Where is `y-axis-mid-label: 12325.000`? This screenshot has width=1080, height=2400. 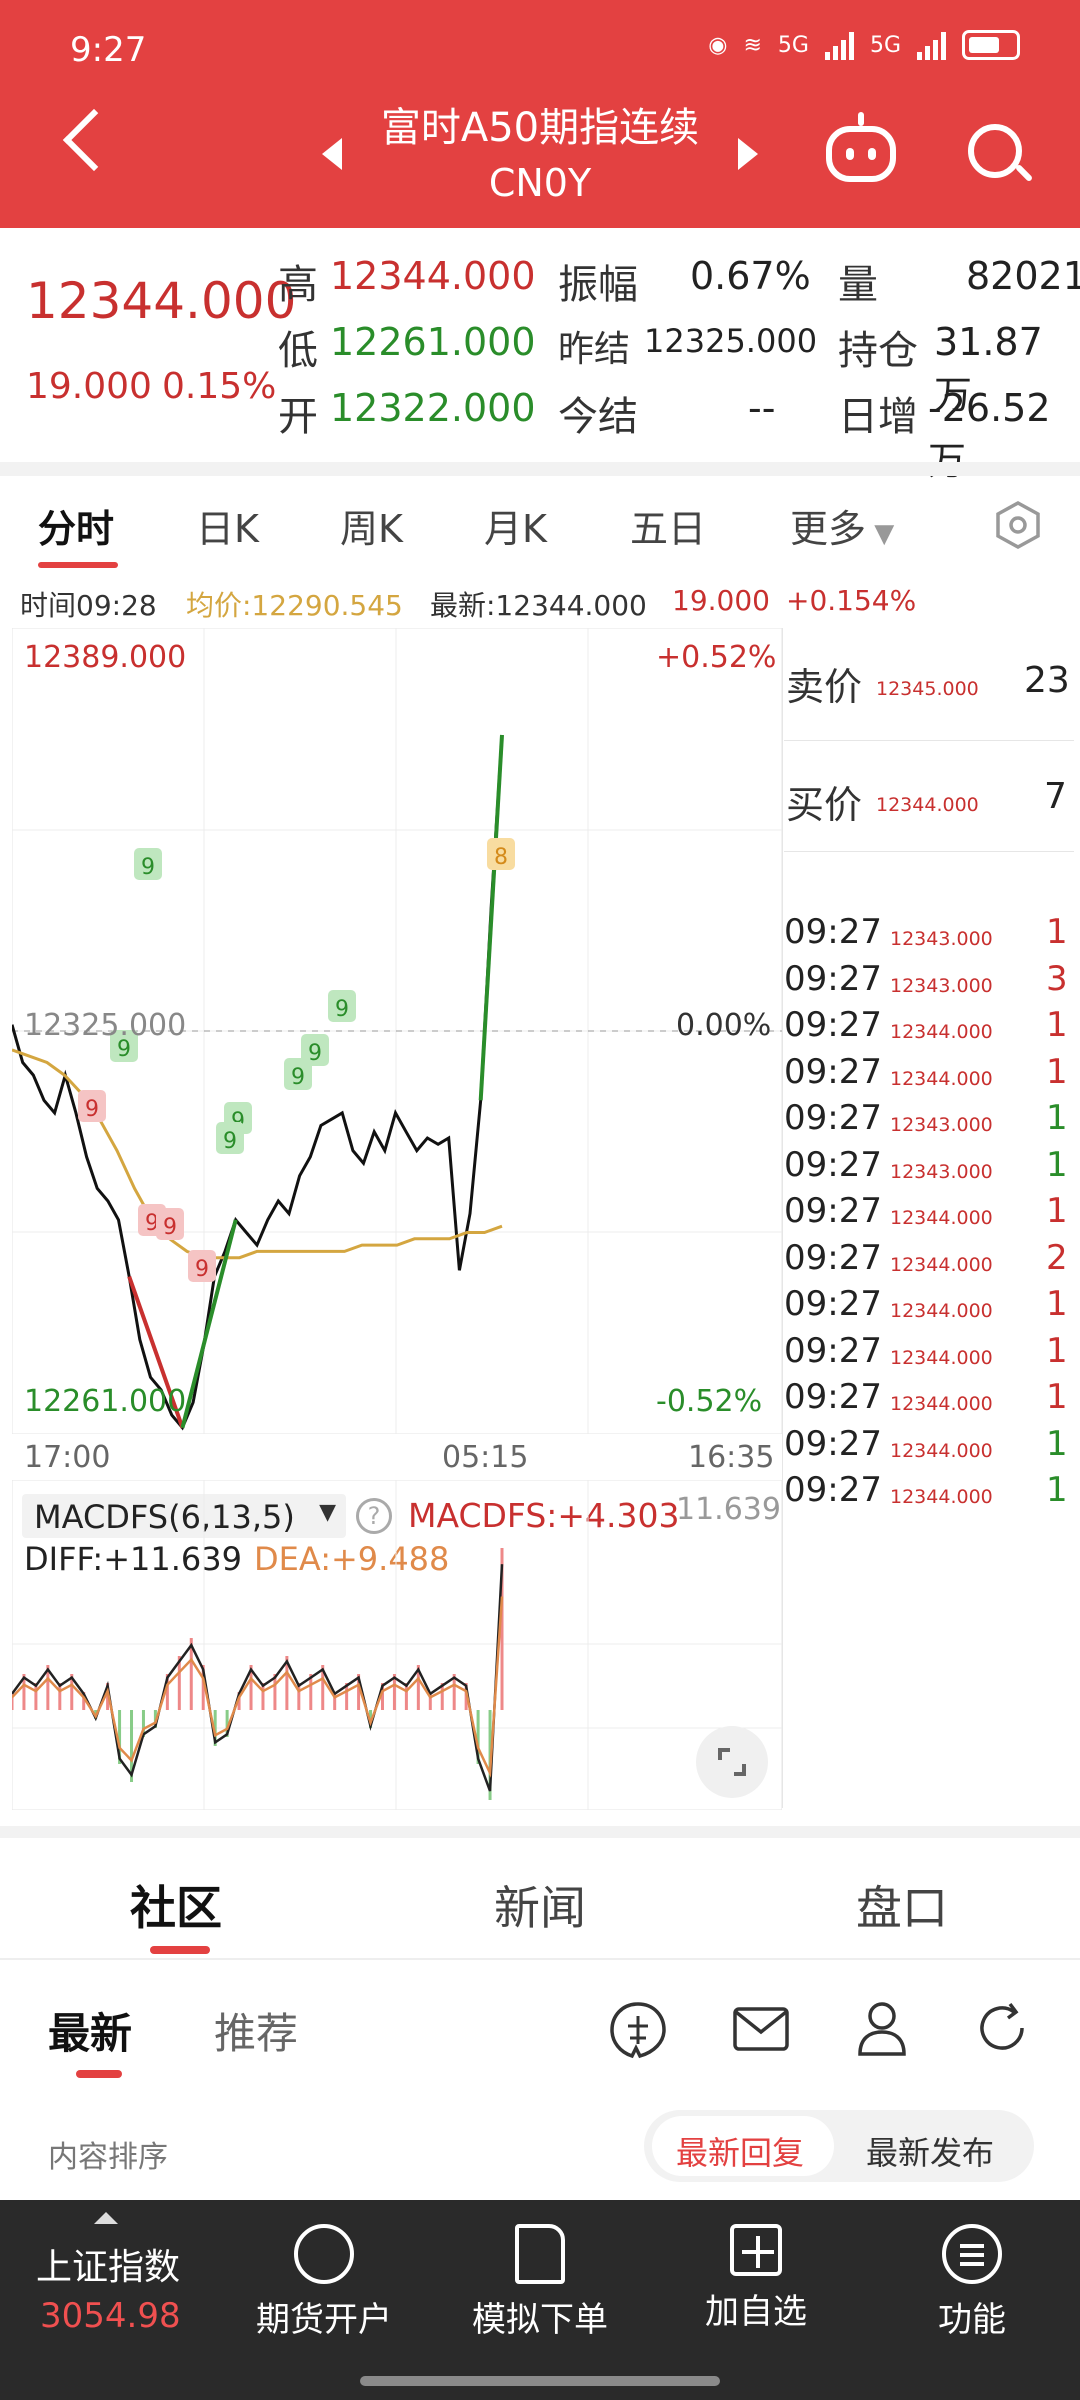 y-axis-mid-label: 12325.000 is located at coordinates (105, 1025).